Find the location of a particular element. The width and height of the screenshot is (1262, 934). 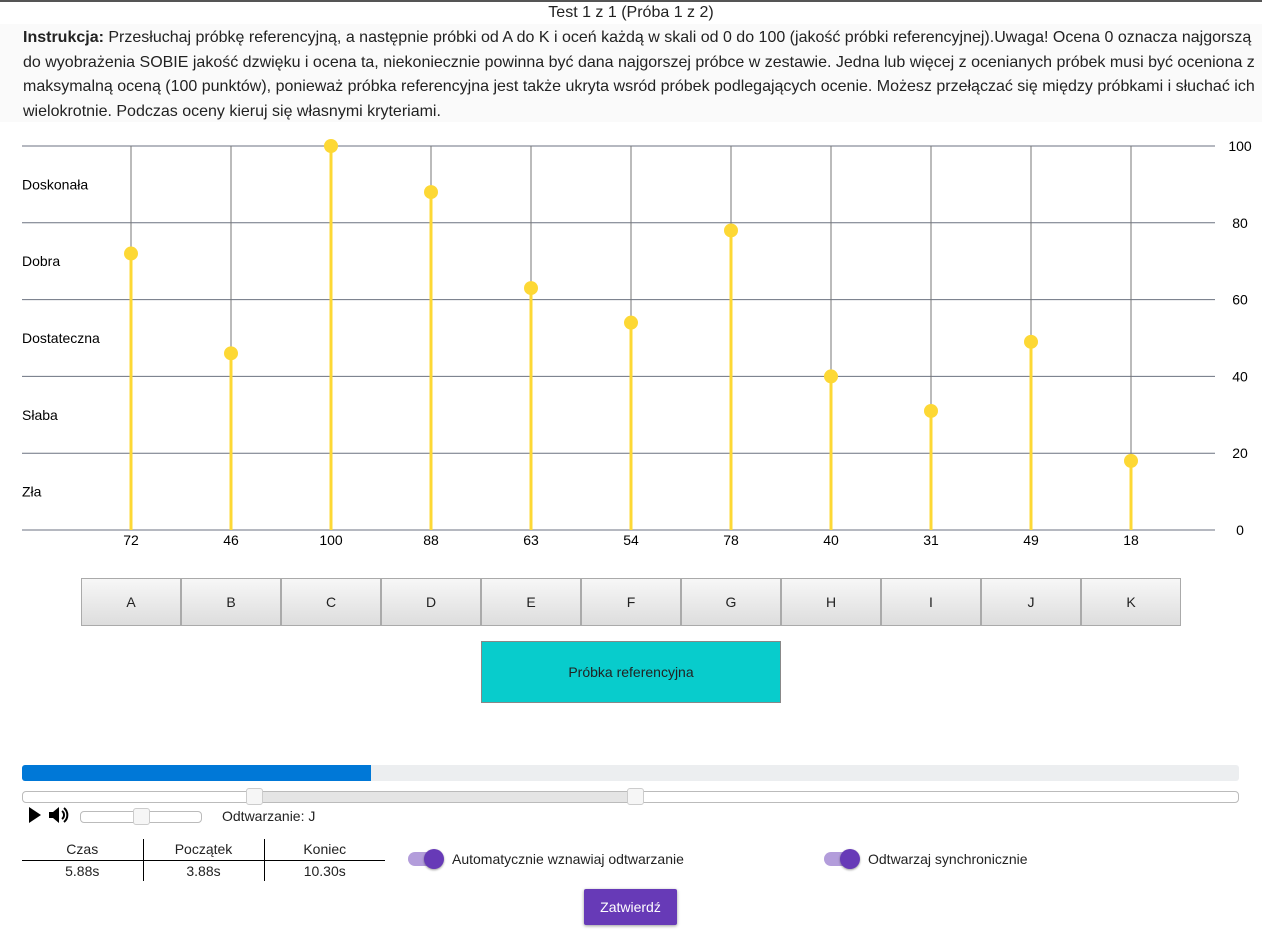

sync-play-toggle: Odtwarzaj synchronicznie is located at coordinates (926, 859).